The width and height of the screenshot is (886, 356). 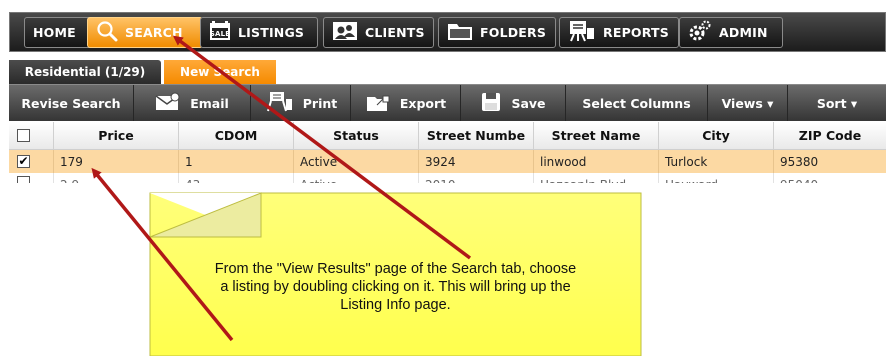 What do you see at coordinates (220, 72) in the screenshot?
I see `tab-new-search: New Search` at bounding box center [220, 72].